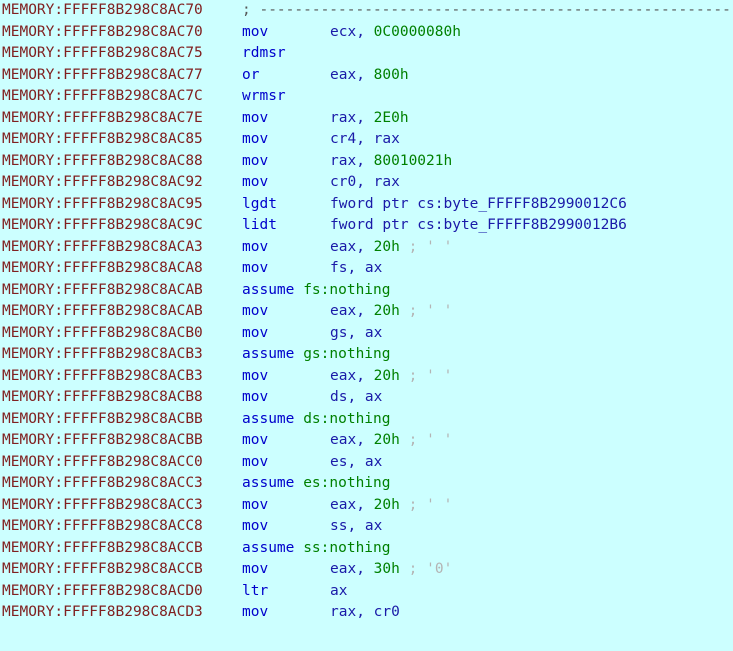 This screenshot has width=733, height=651. What do you see at coordinates (338, 591) in the screenshot?
I see `instruction-operands: ax` at bounding box center [338, 591].